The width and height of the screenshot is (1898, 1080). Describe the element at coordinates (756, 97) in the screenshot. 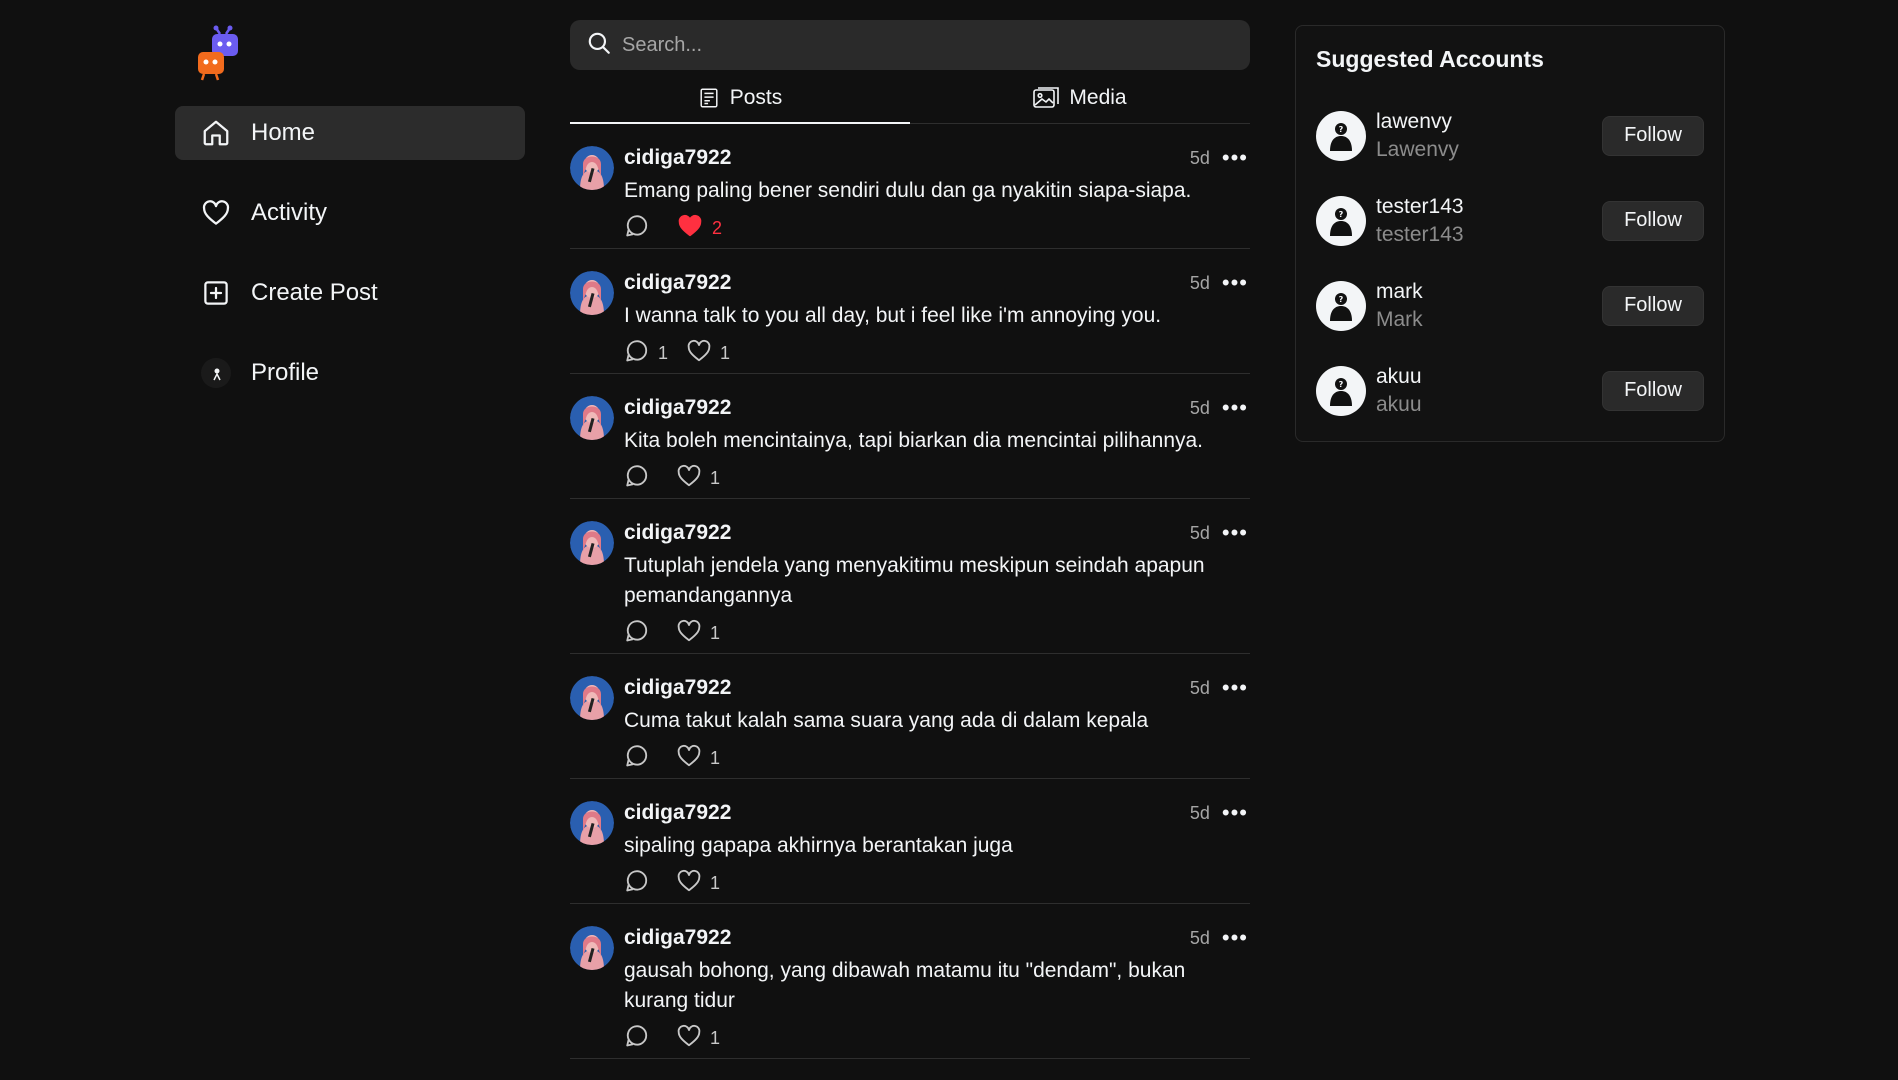

I see `tab-label: Posts` at that location.